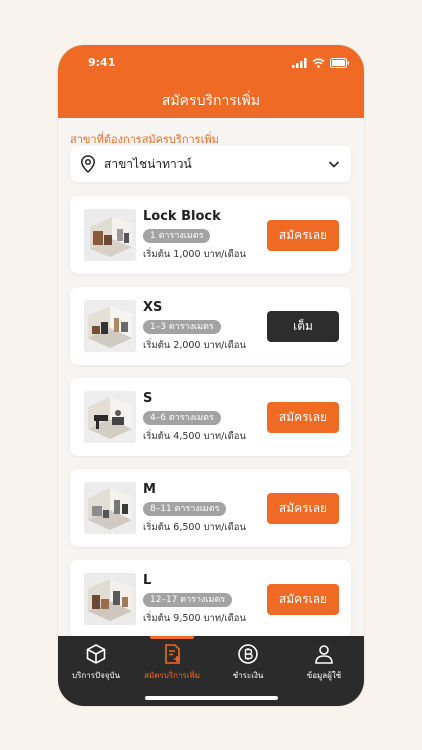 The width and height of the screenshot is (422, 750). What do you see at coordinates (95, 675) in the screenshot?
I see `tab-label: บริการปัจจุบัน` at bounding box center [95, 675].